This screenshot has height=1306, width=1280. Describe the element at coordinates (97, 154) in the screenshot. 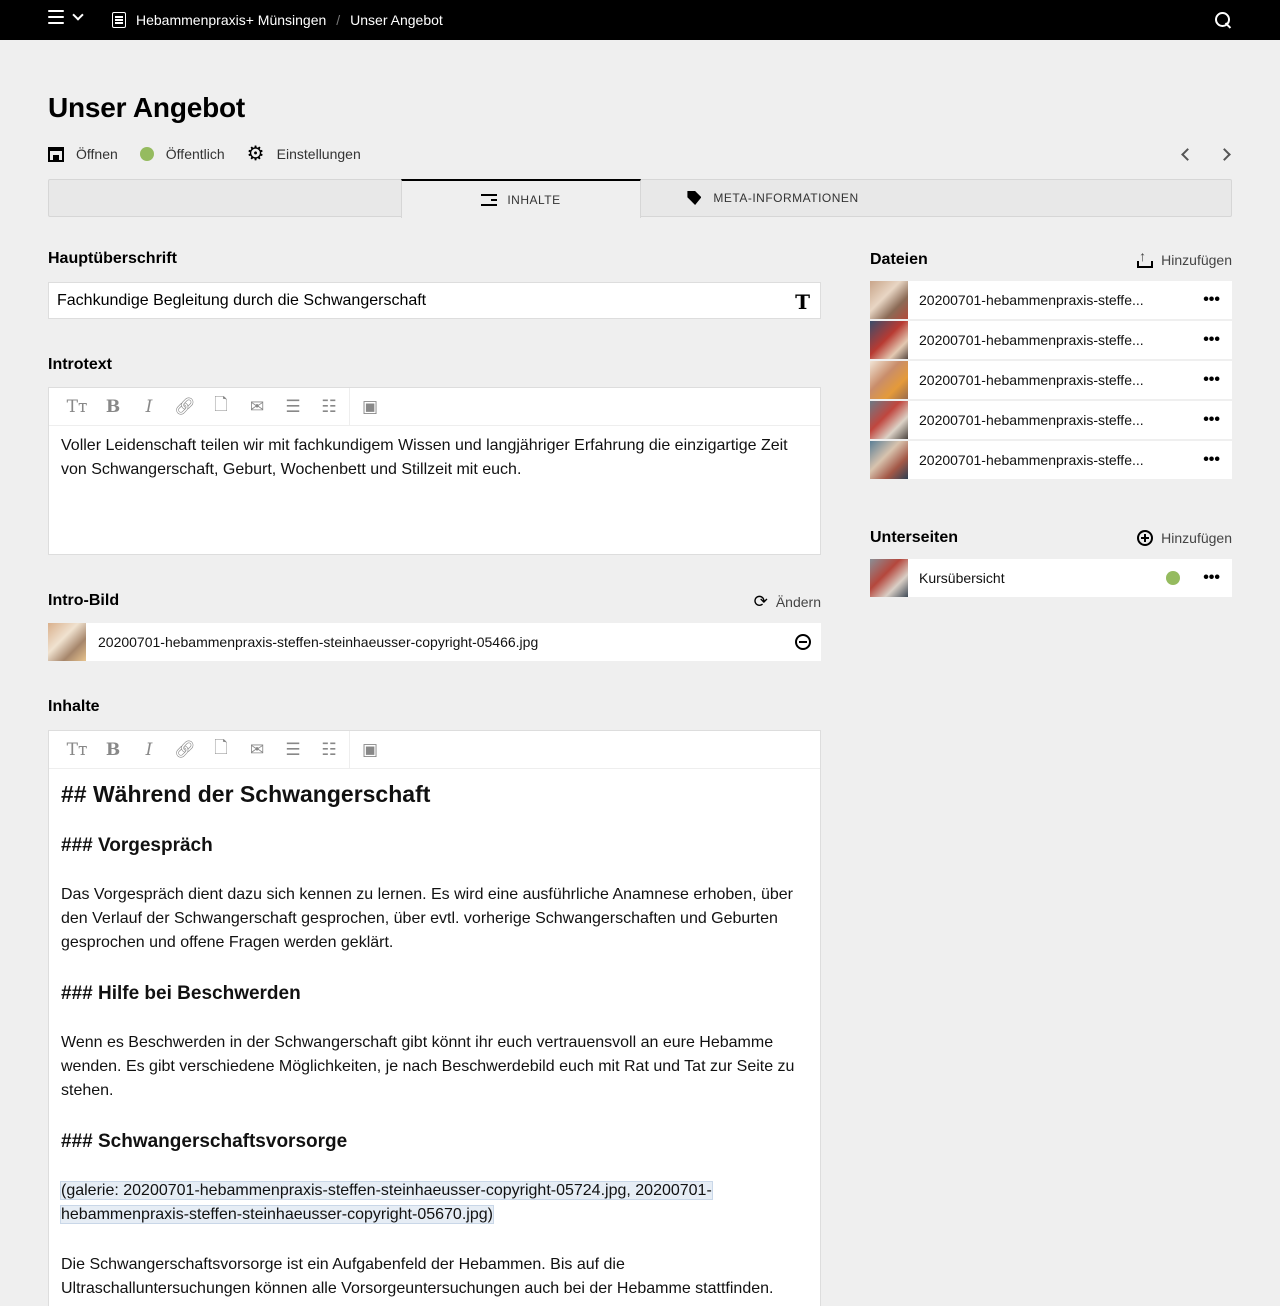

I see `open-label: Öffnen` at that location.